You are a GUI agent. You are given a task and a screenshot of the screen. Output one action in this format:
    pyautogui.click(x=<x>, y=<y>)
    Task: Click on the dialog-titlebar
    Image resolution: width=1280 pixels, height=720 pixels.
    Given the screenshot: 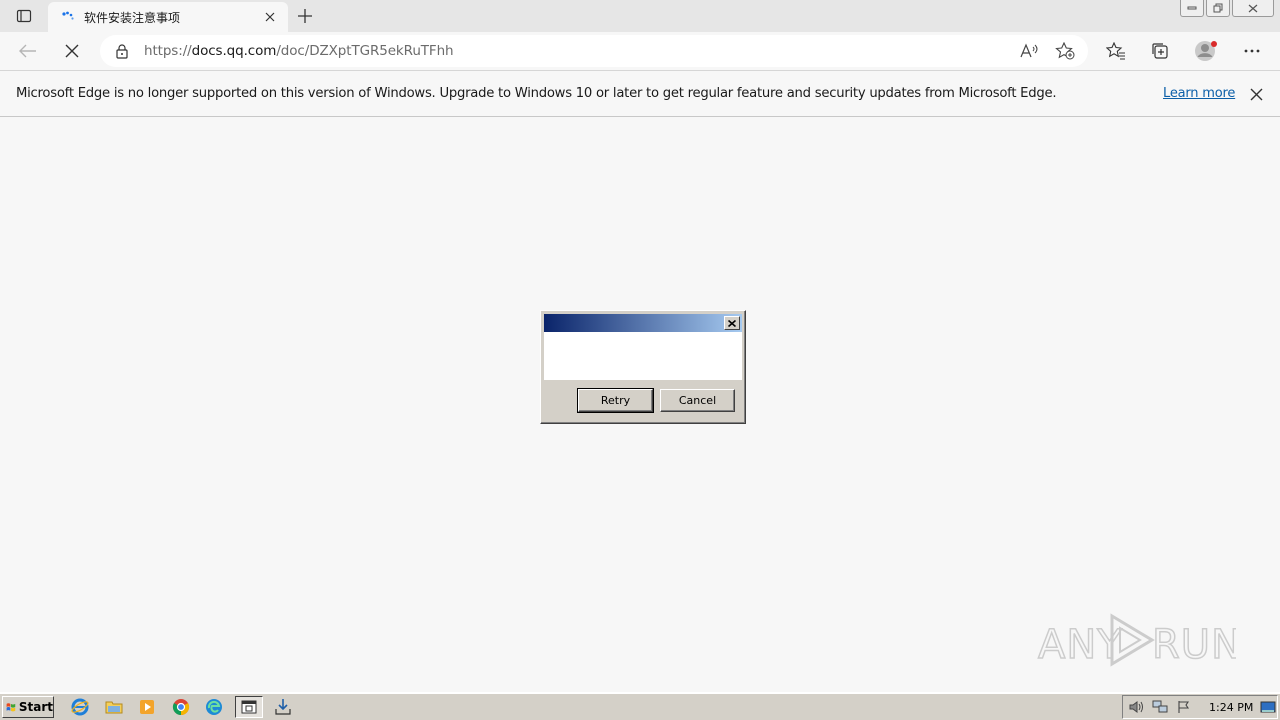 What is the action you would take?
    pyautogui.click(x=643, y=323)
    